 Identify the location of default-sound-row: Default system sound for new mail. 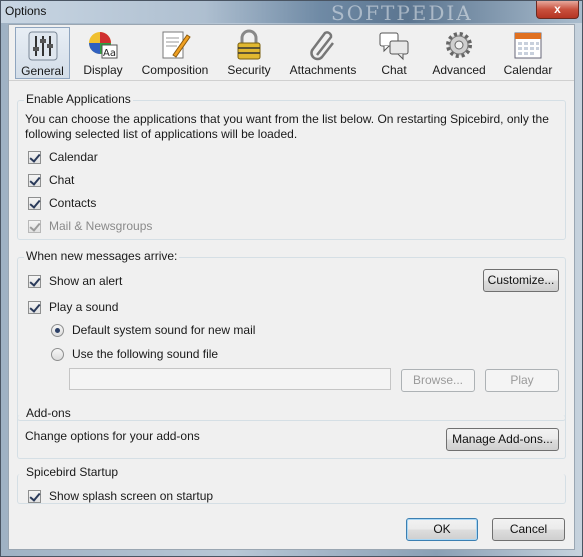
(153, 330).